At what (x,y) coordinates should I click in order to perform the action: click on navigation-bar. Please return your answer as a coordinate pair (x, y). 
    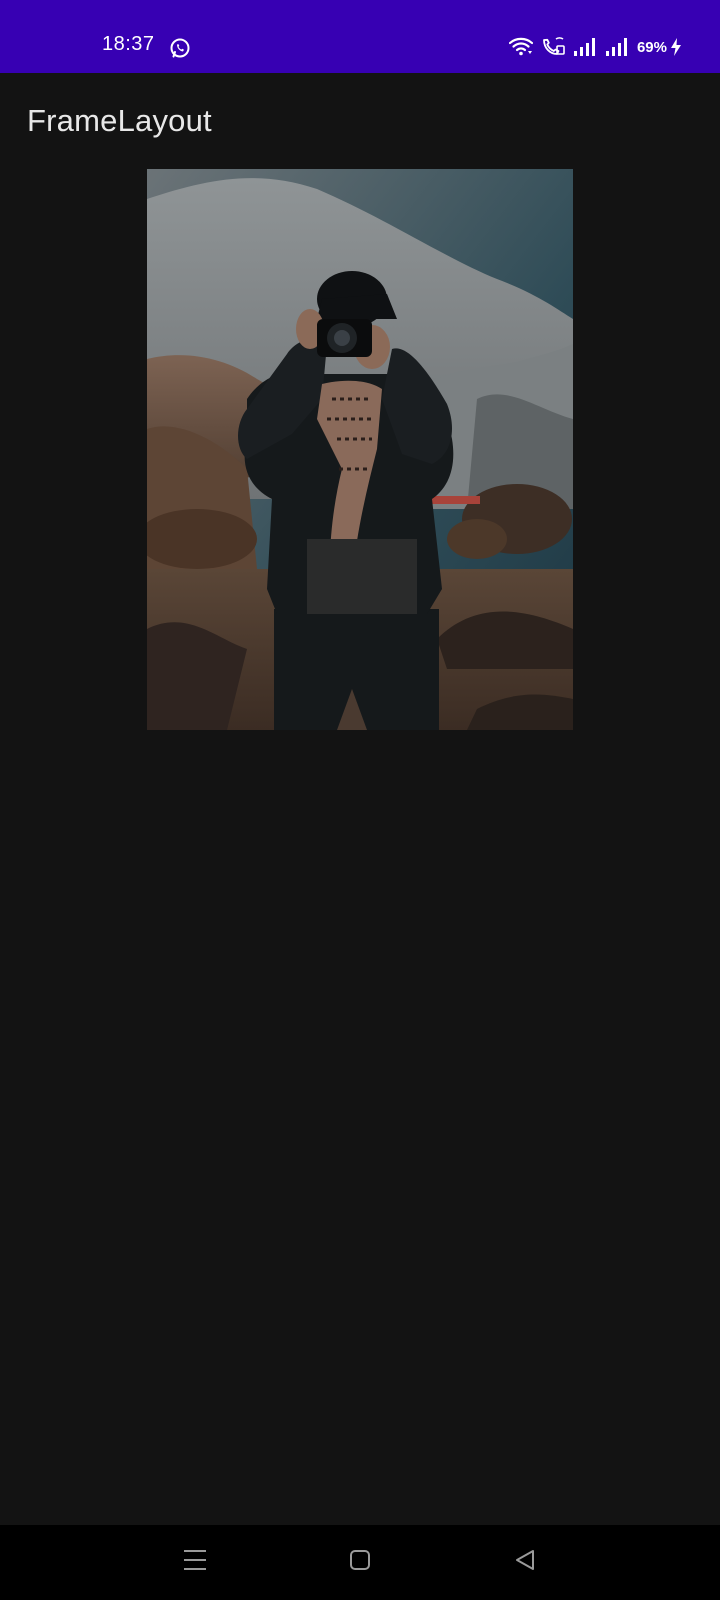
    Looking at the image, I should click on (360, 1562).